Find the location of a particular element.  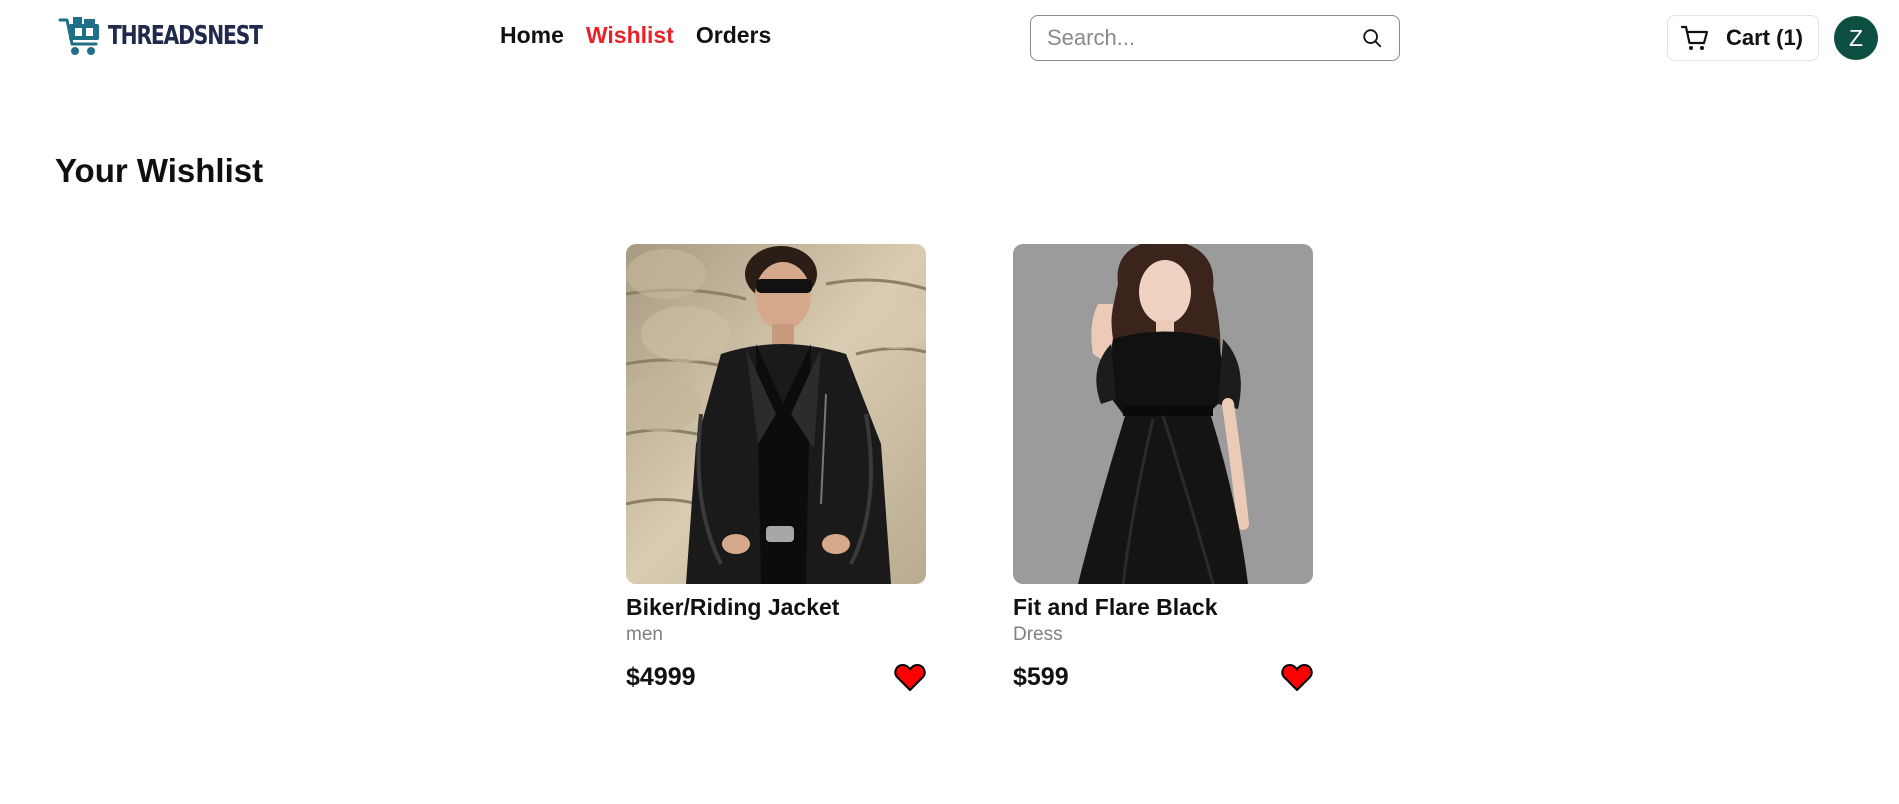

cart-label: Cart (1) is located at coordinates (1765, 37).